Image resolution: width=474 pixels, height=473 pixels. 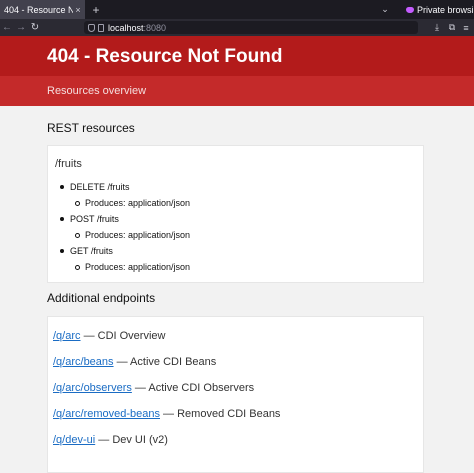 I want to click on private-browsing-icon, so click(x=410, y=9).